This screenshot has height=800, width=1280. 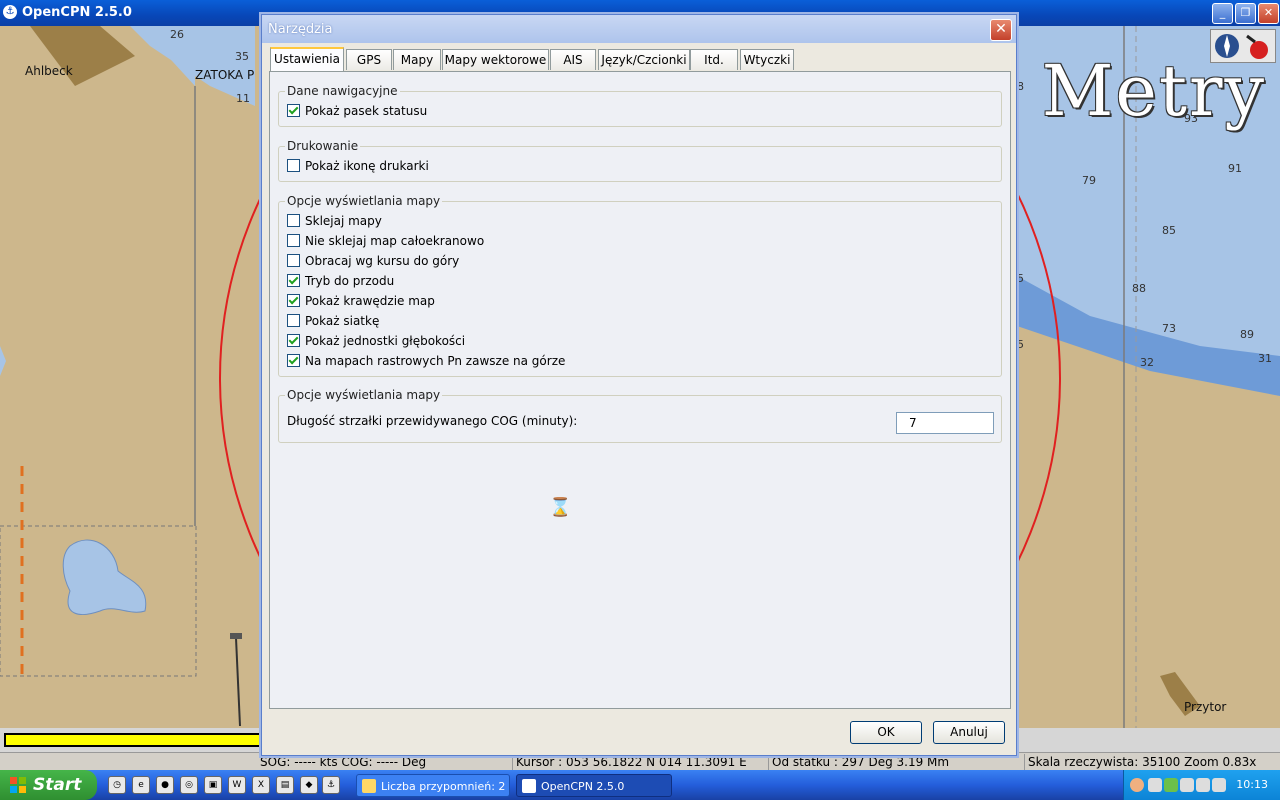 I want to click on tab-ais: AIS, so click(x=573, y=59).